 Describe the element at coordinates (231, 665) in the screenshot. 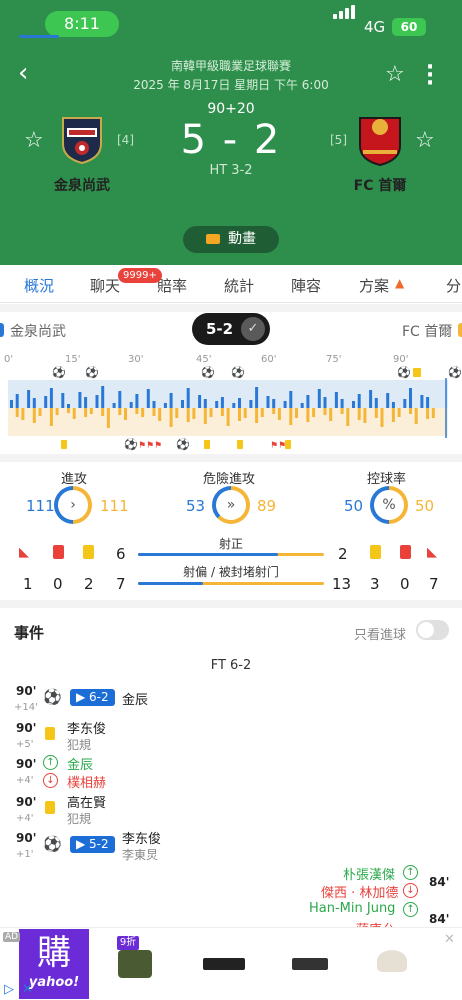

I see `full-time-label: FT 6-2` at that location.